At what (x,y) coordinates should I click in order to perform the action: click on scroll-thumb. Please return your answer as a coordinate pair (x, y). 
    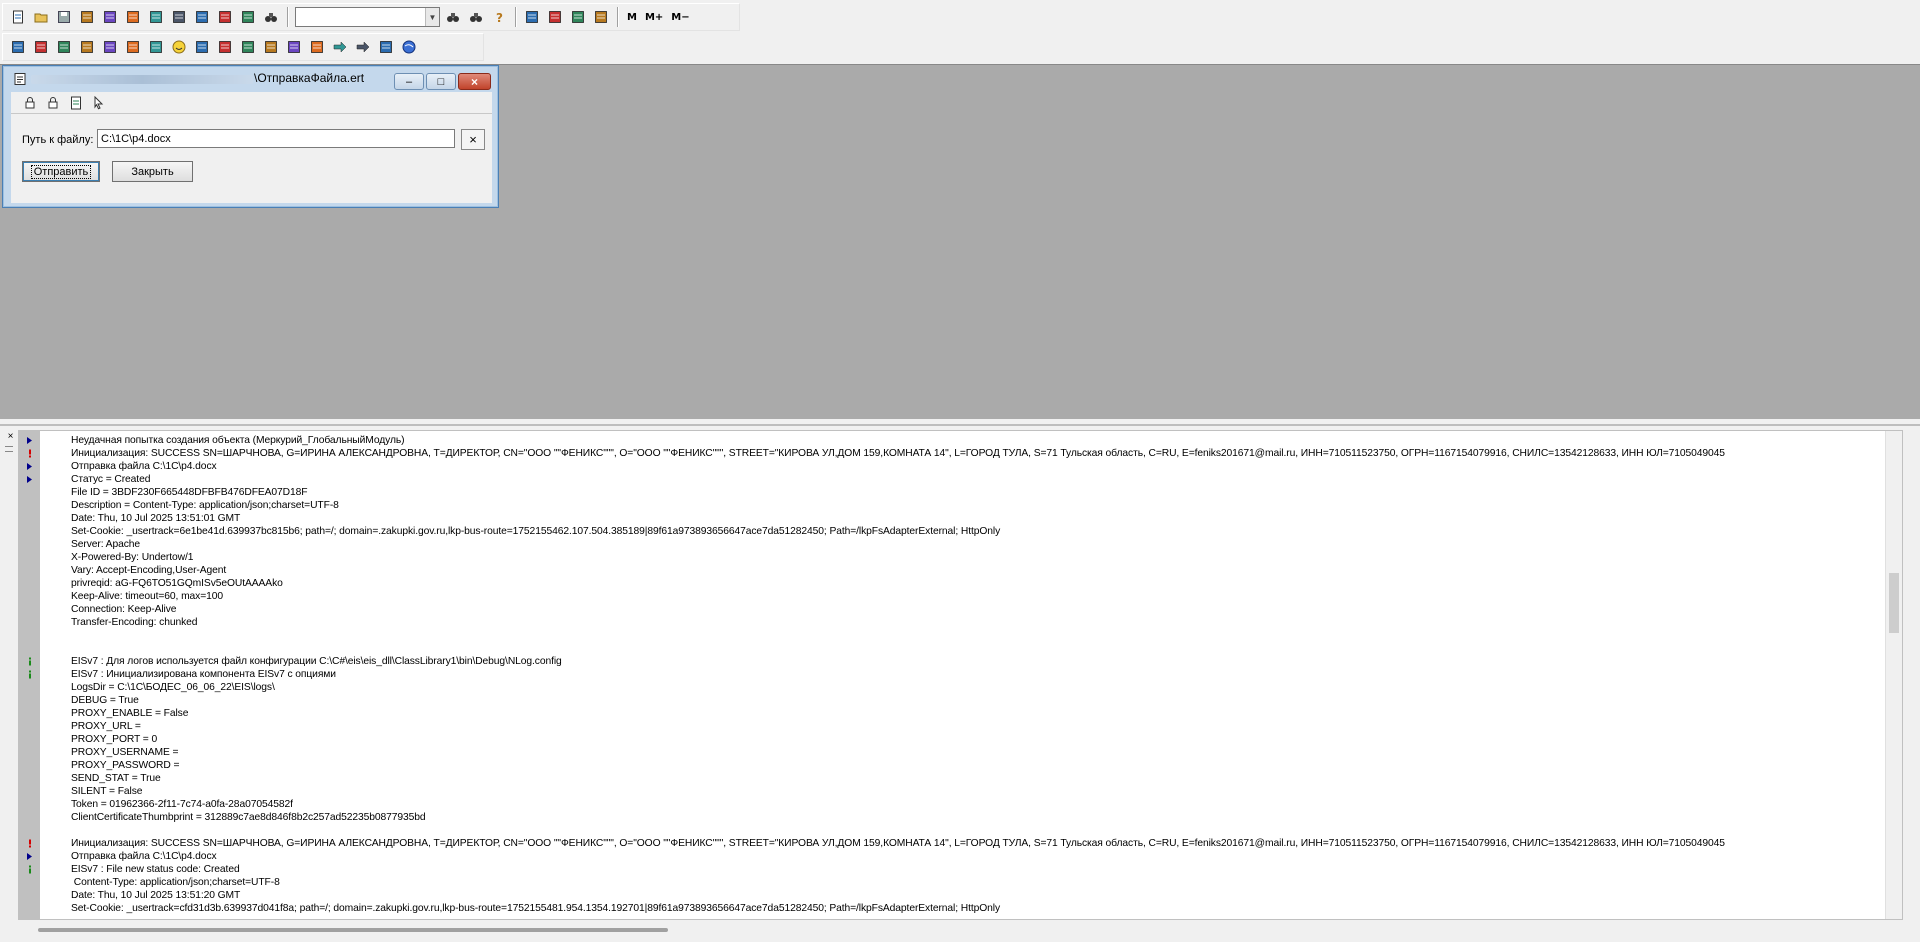
    Looking at the image, I should click on (1894, 603).